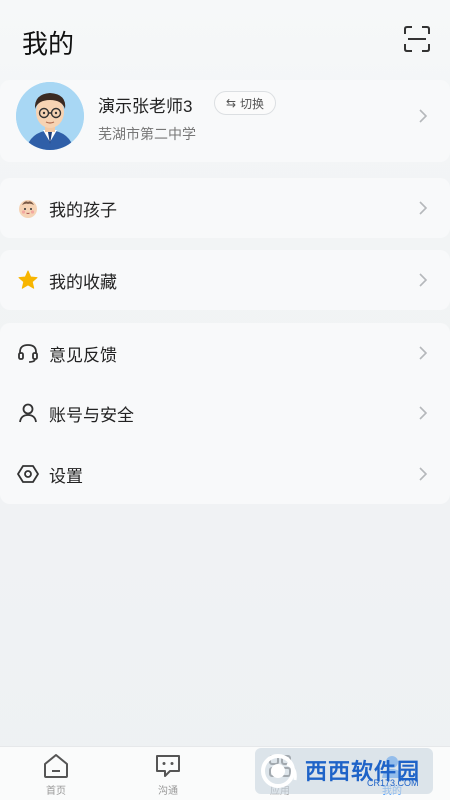  Describe the element at coordinates (28, 413) in the screenshot. I see `person-icon` at that location.